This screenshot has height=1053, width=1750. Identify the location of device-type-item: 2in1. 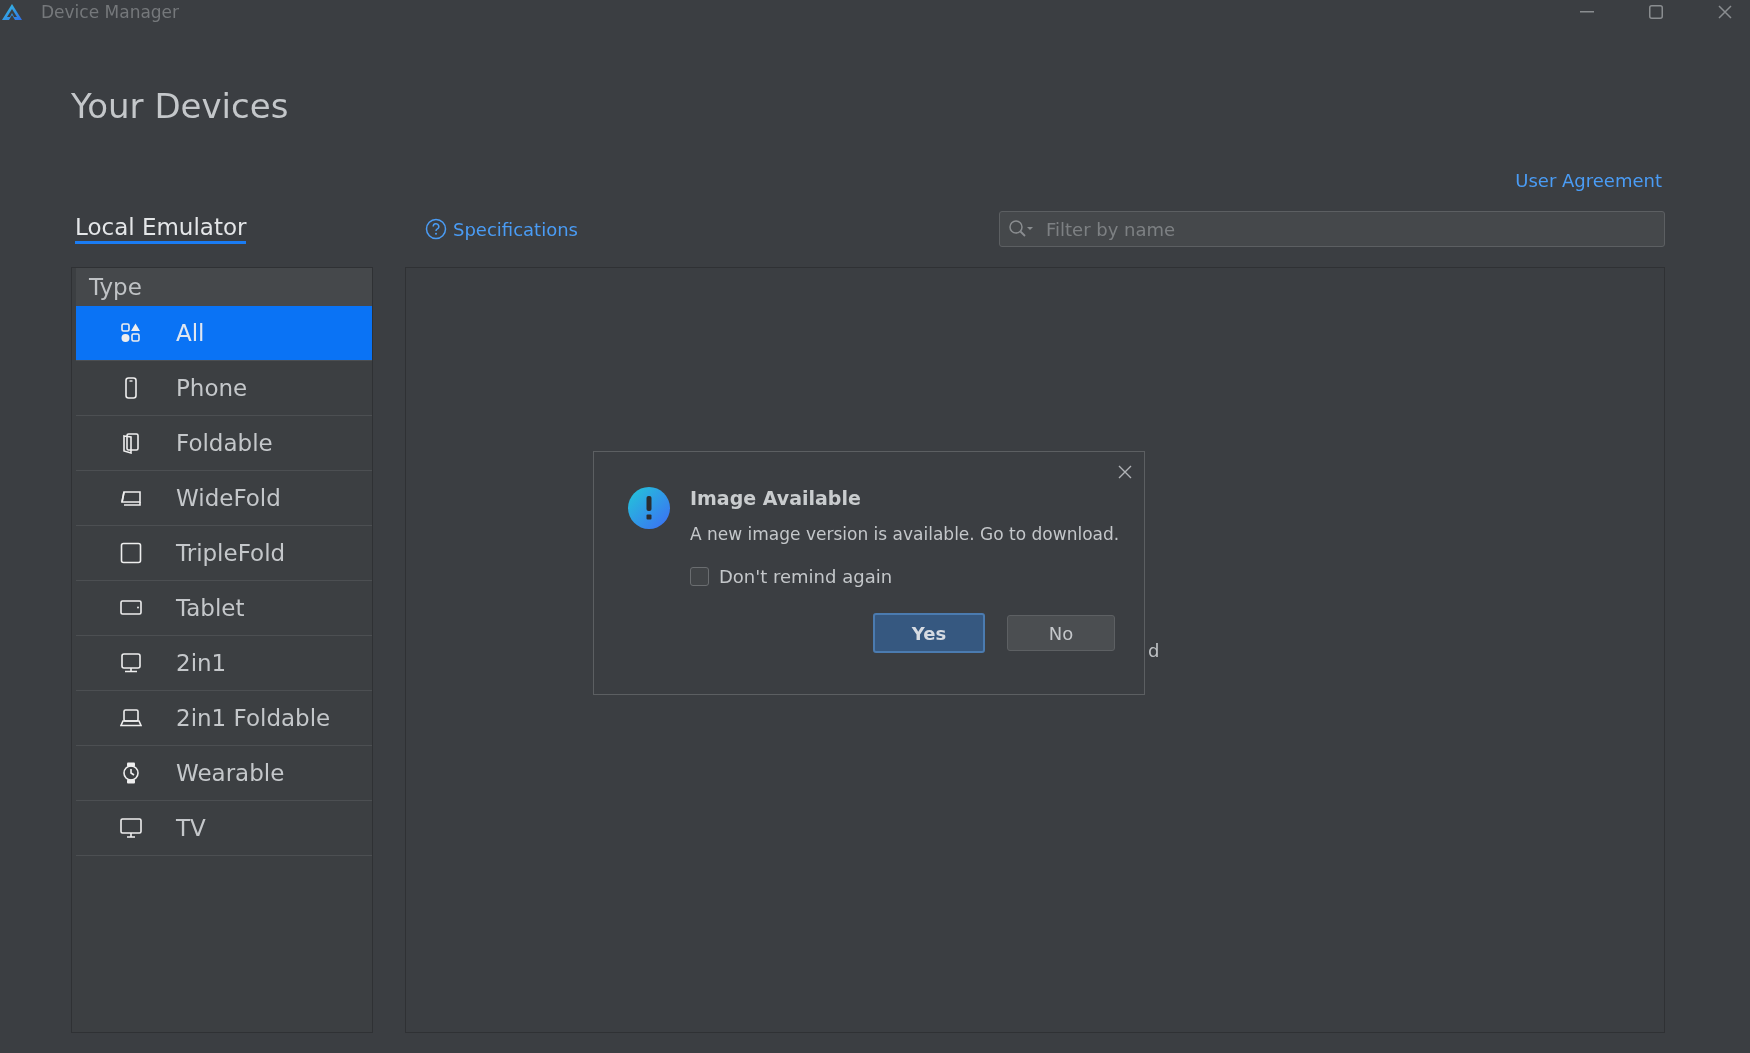
(224, 663).